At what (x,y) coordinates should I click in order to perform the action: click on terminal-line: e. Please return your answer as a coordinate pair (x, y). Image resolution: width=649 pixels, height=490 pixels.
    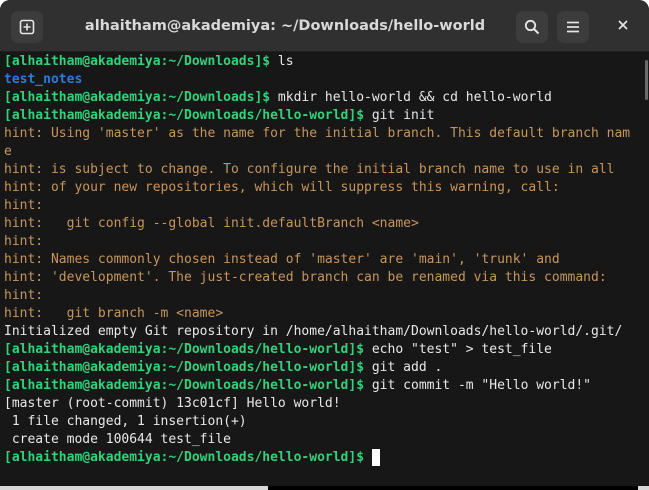
    Looking at the image, I should click on (324, 152).